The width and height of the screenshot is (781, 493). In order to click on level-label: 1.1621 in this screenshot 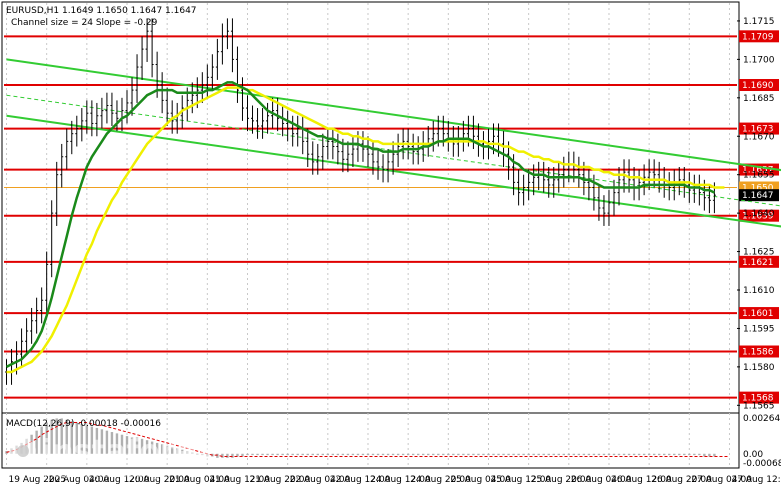, I will do `click(758, 263)`.